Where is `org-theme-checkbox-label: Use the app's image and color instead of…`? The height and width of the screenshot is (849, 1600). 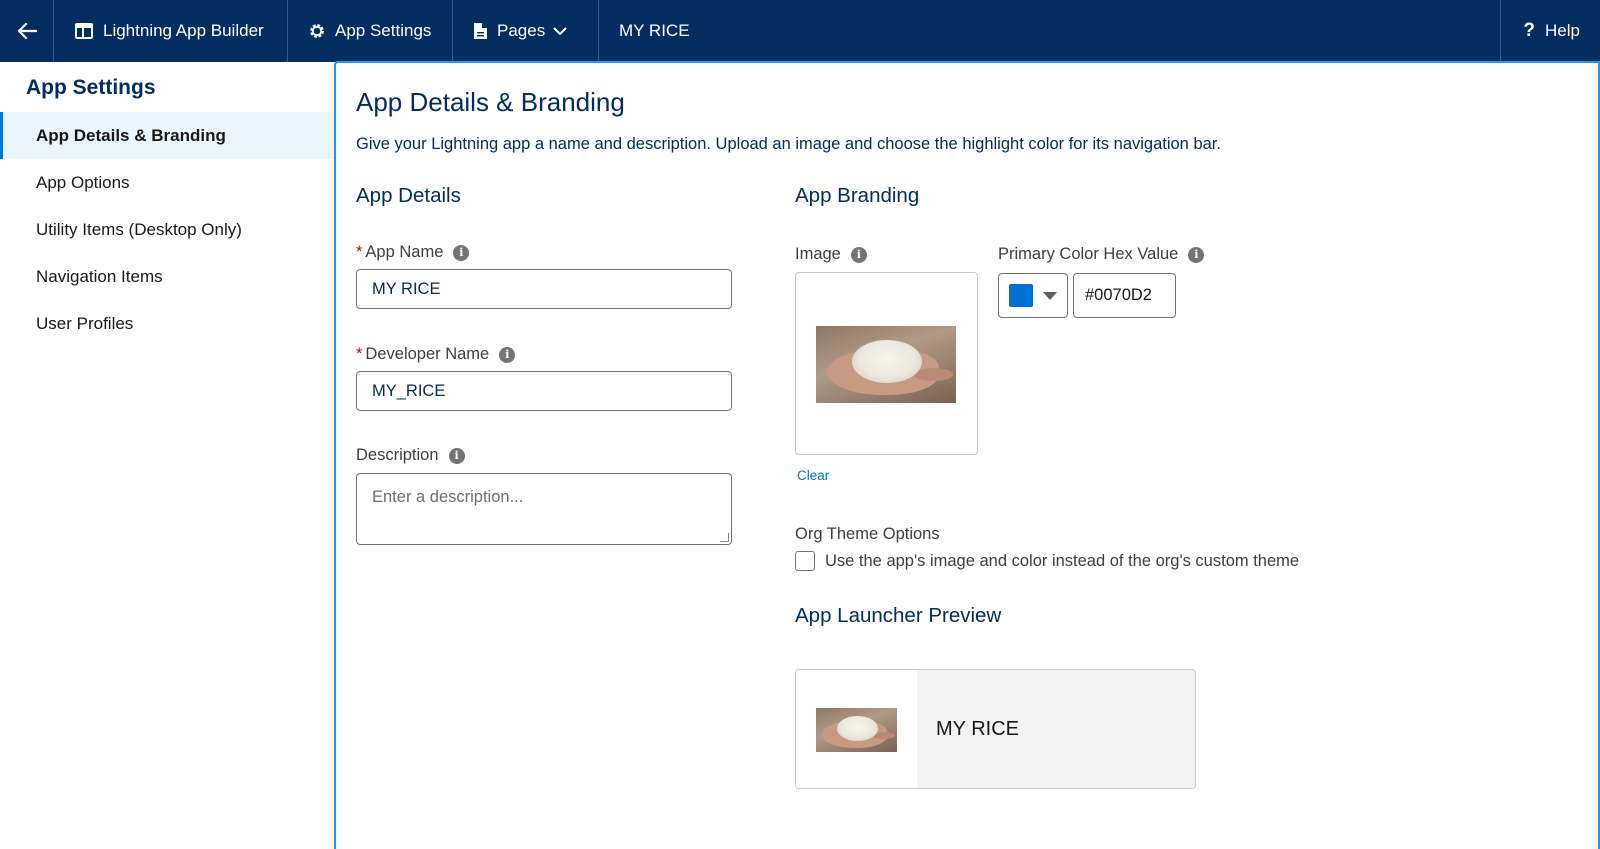
org-theme-checkbox-label: Use the app's image and color instead of… is located at coordinates (1062, 561).